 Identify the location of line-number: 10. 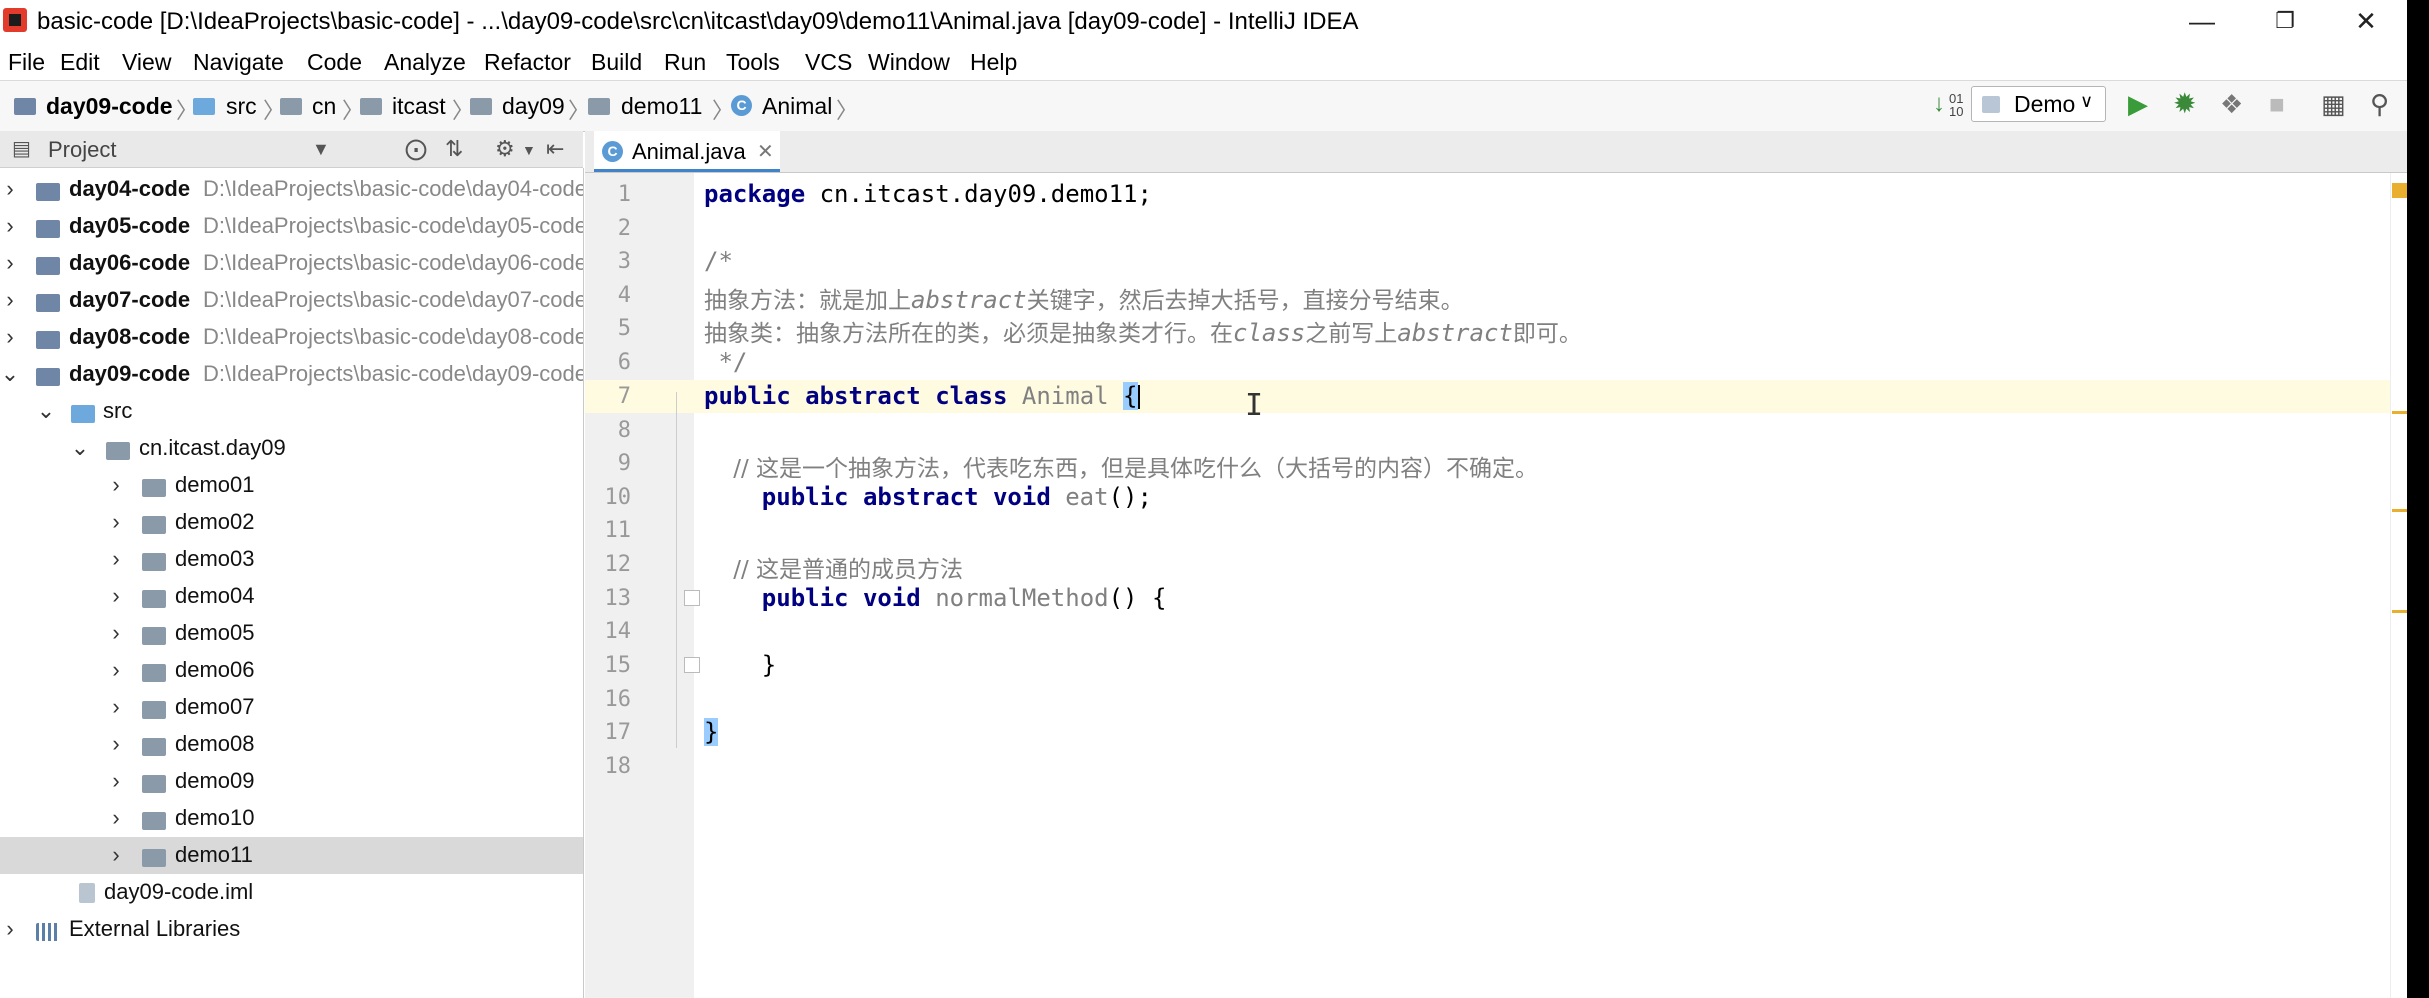
(618, 497).